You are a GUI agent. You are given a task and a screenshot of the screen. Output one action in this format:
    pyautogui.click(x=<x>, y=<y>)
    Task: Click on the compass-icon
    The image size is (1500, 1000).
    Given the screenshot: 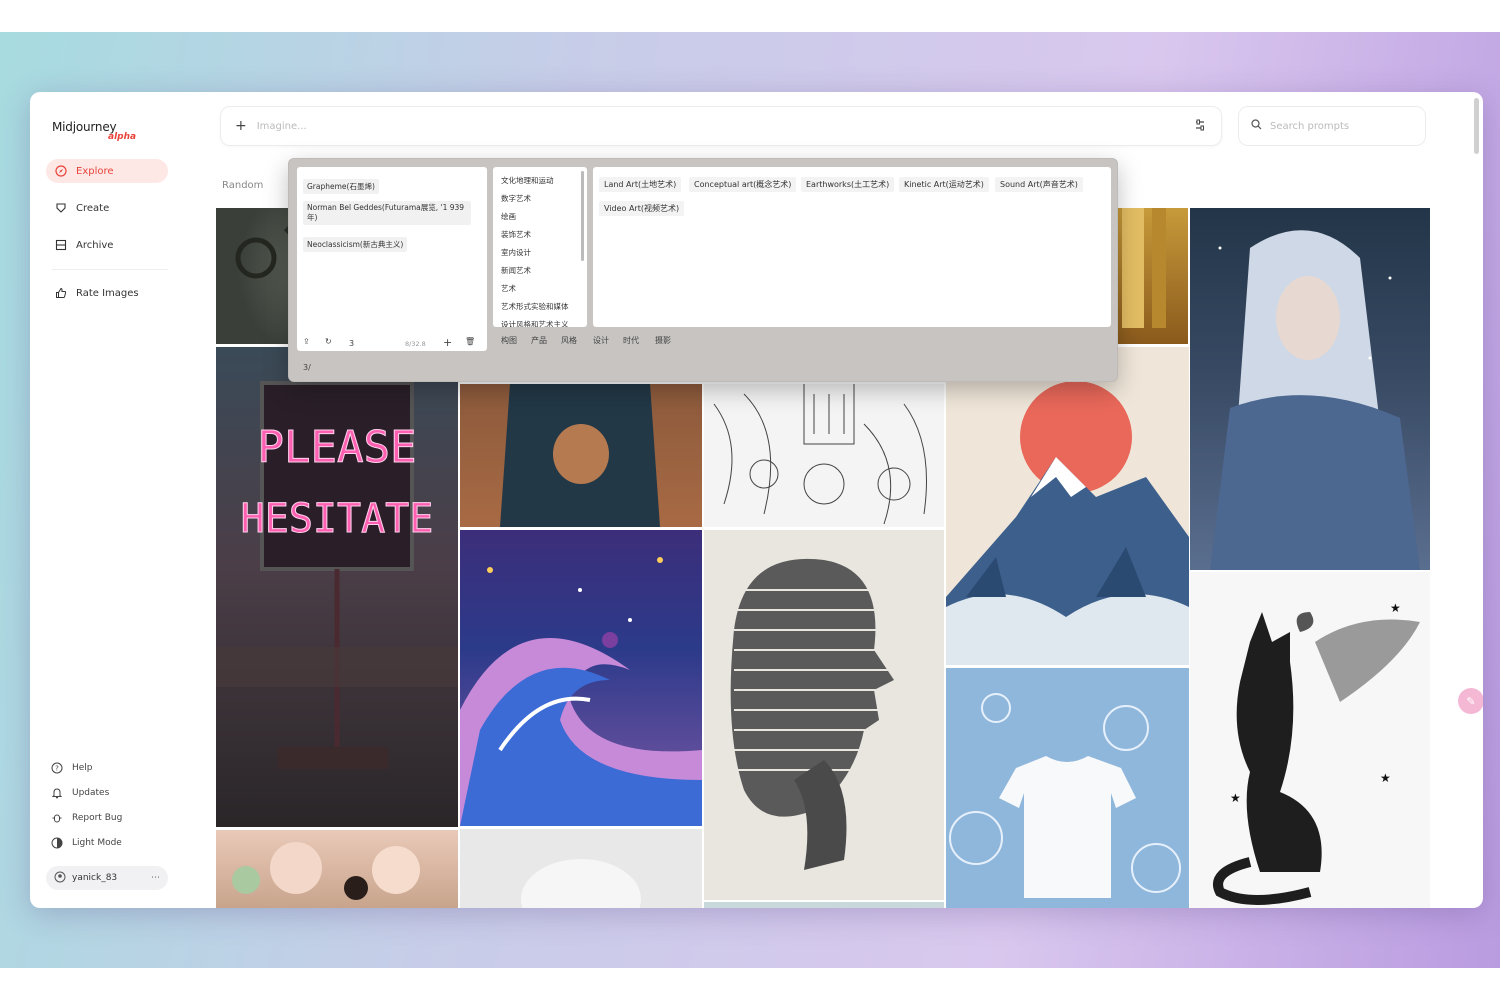 What is the action you would take?
    pyautogui.click(x=61, y=171)
    